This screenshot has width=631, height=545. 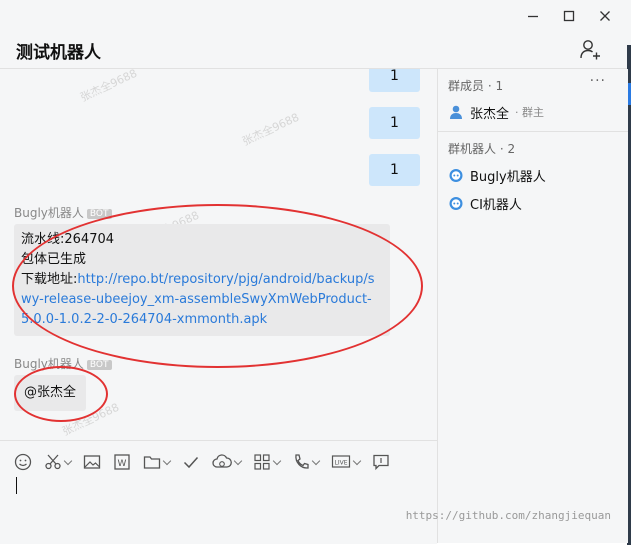 I want to click on bot-name: Bugly机器人, so click(x=508, y=177).